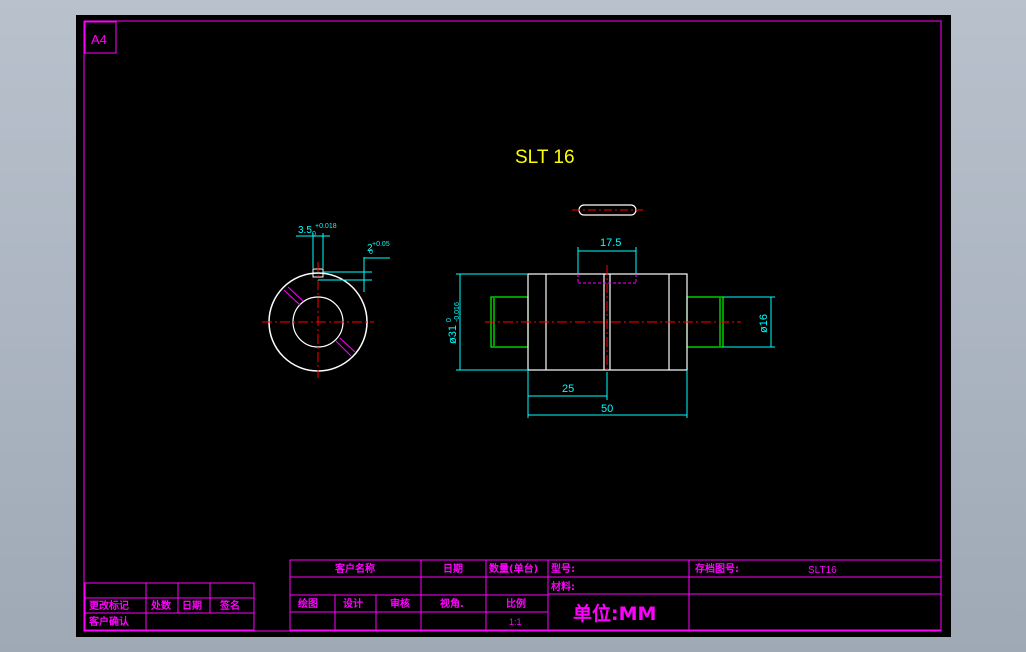  What do you see at coordinates (354, 568) in the screenshot?
I see `customer-name-label: 客户名称` at bounding box center [354, 568].